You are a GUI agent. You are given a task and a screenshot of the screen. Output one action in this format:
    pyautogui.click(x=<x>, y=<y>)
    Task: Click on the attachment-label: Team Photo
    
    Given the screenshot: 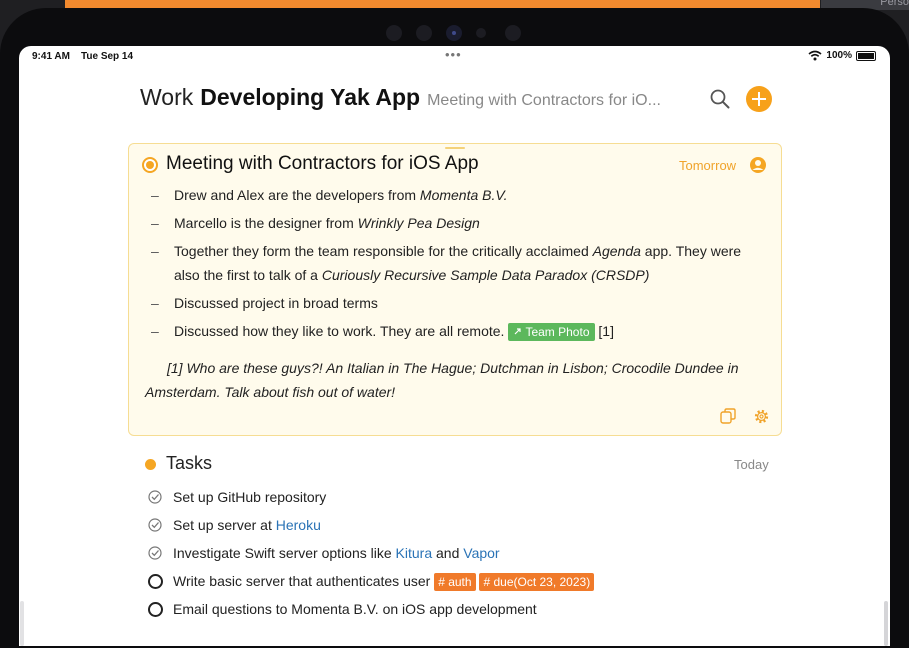 What is the action you would take?
    pyautogui.click(x=557, y=332)
    